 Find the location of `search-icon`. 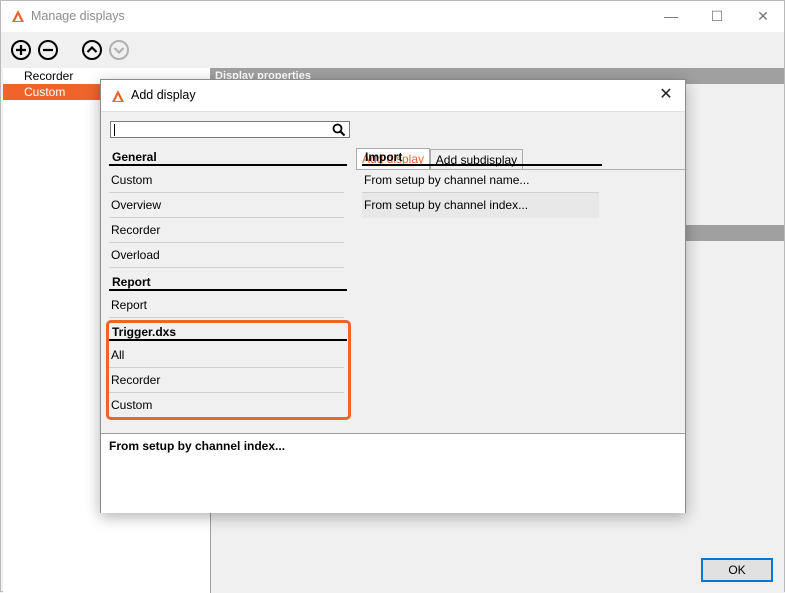

search-icon is located at coordinates (339, 130).